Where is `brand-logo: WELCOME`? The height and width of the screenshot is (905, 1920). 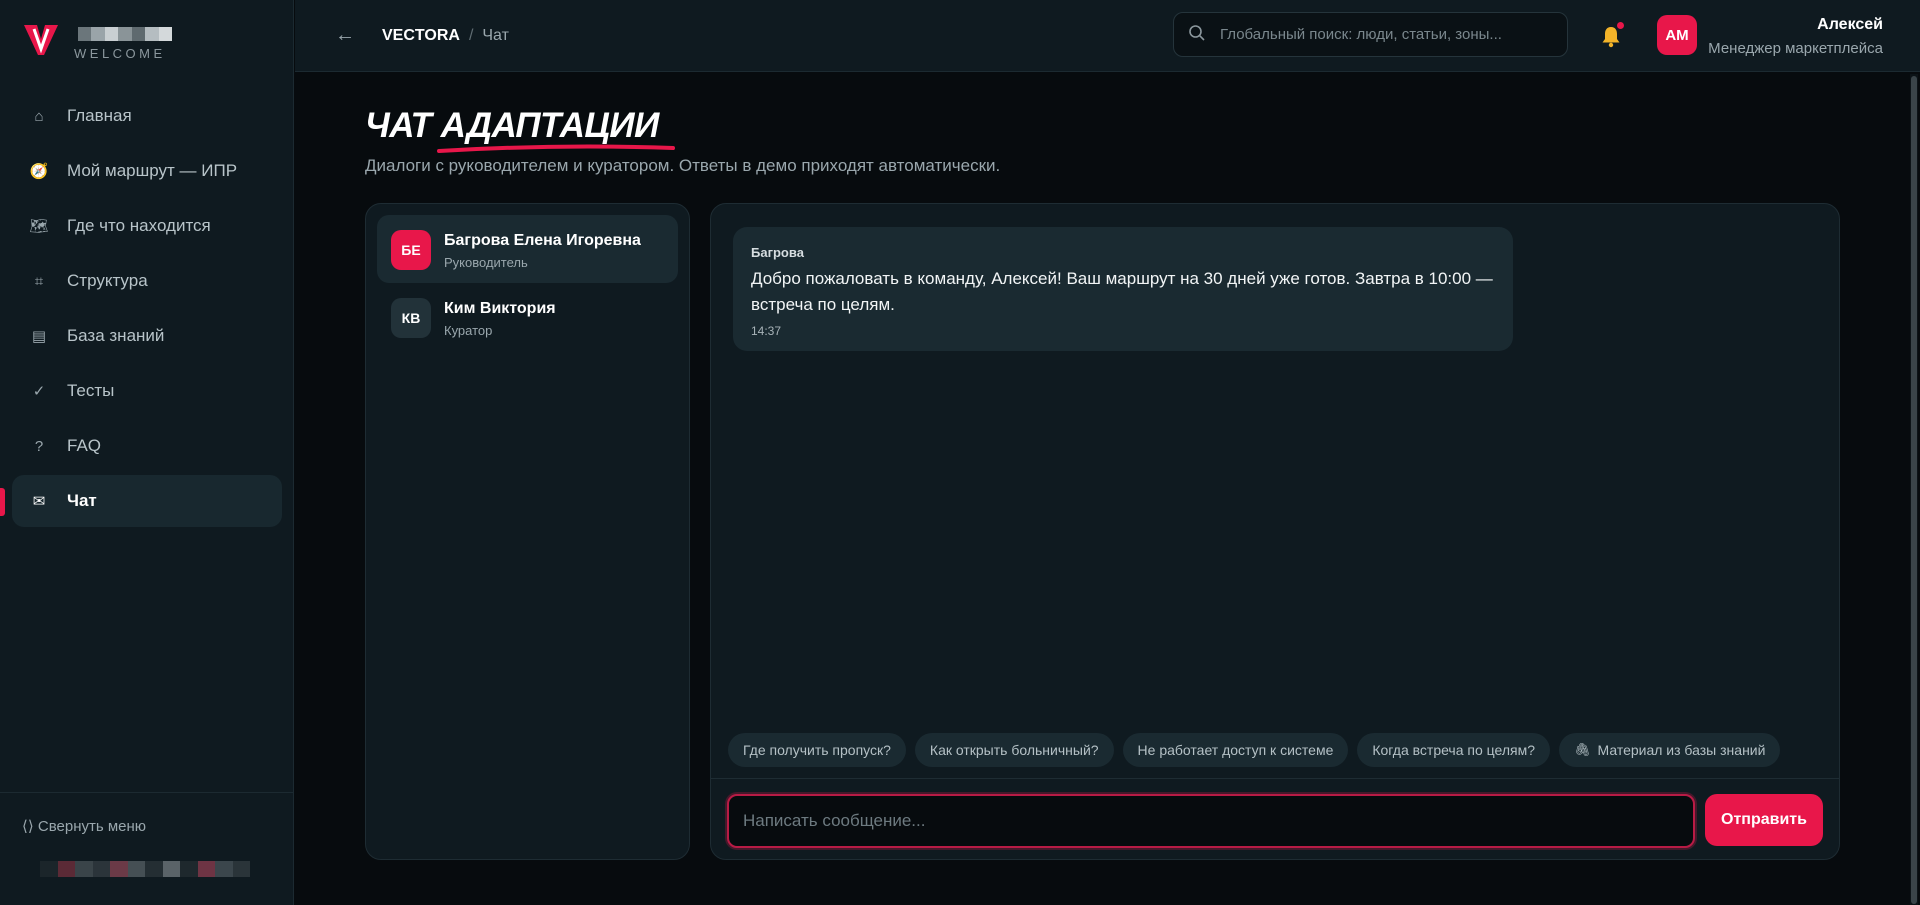
brand-logo: WELCOME is located at coordinates (122, 42).